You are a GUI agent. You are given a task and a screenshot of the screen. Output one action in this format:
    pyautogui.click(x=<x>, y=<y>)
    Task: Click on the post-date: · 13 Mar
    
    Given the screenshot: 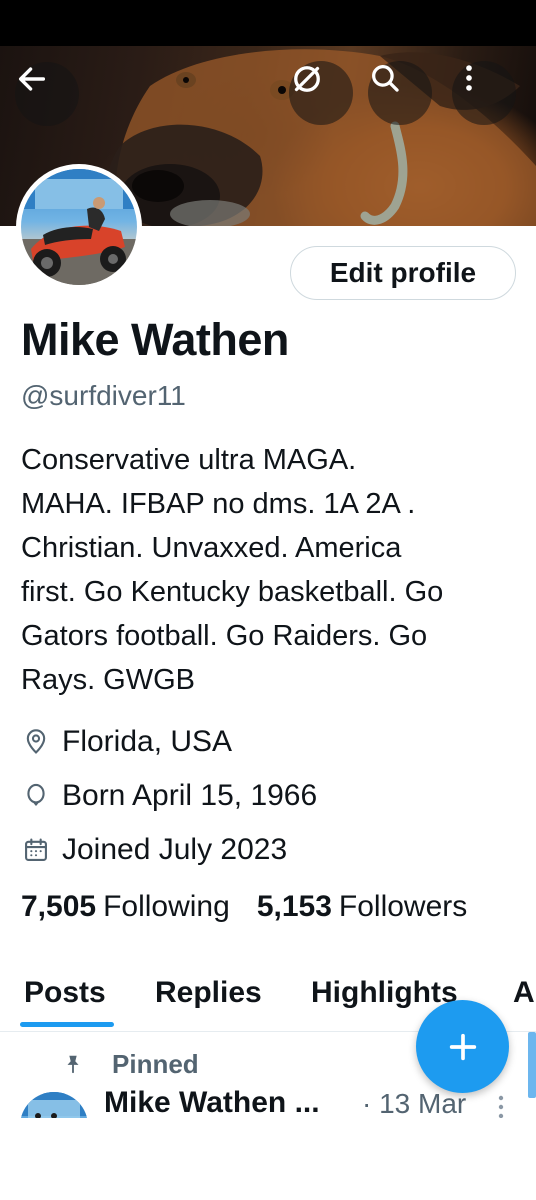 What is the action you would take?
    pyautogui.click(x=414, y=1104)
    